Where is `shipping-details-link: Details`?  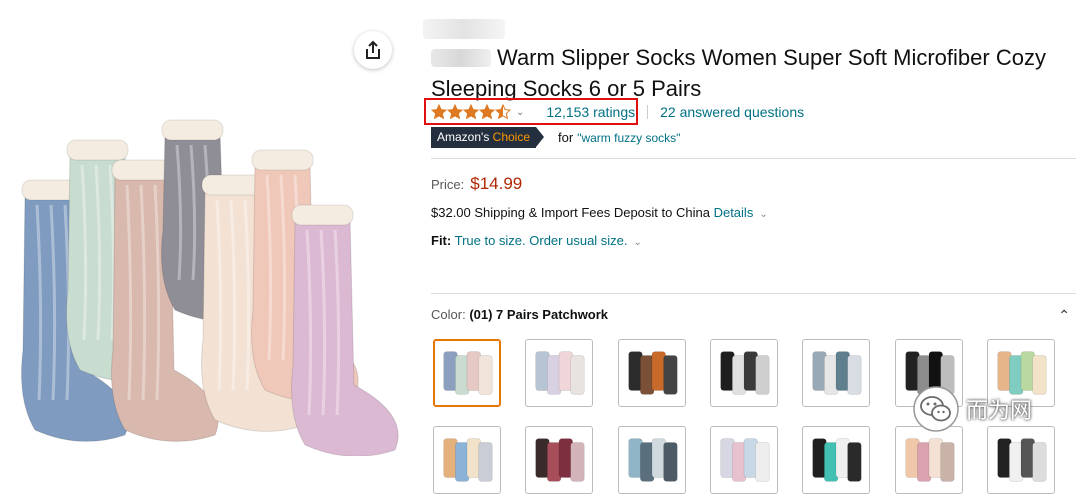
shipping-details-link: Details is located at coordinates (734, 212).